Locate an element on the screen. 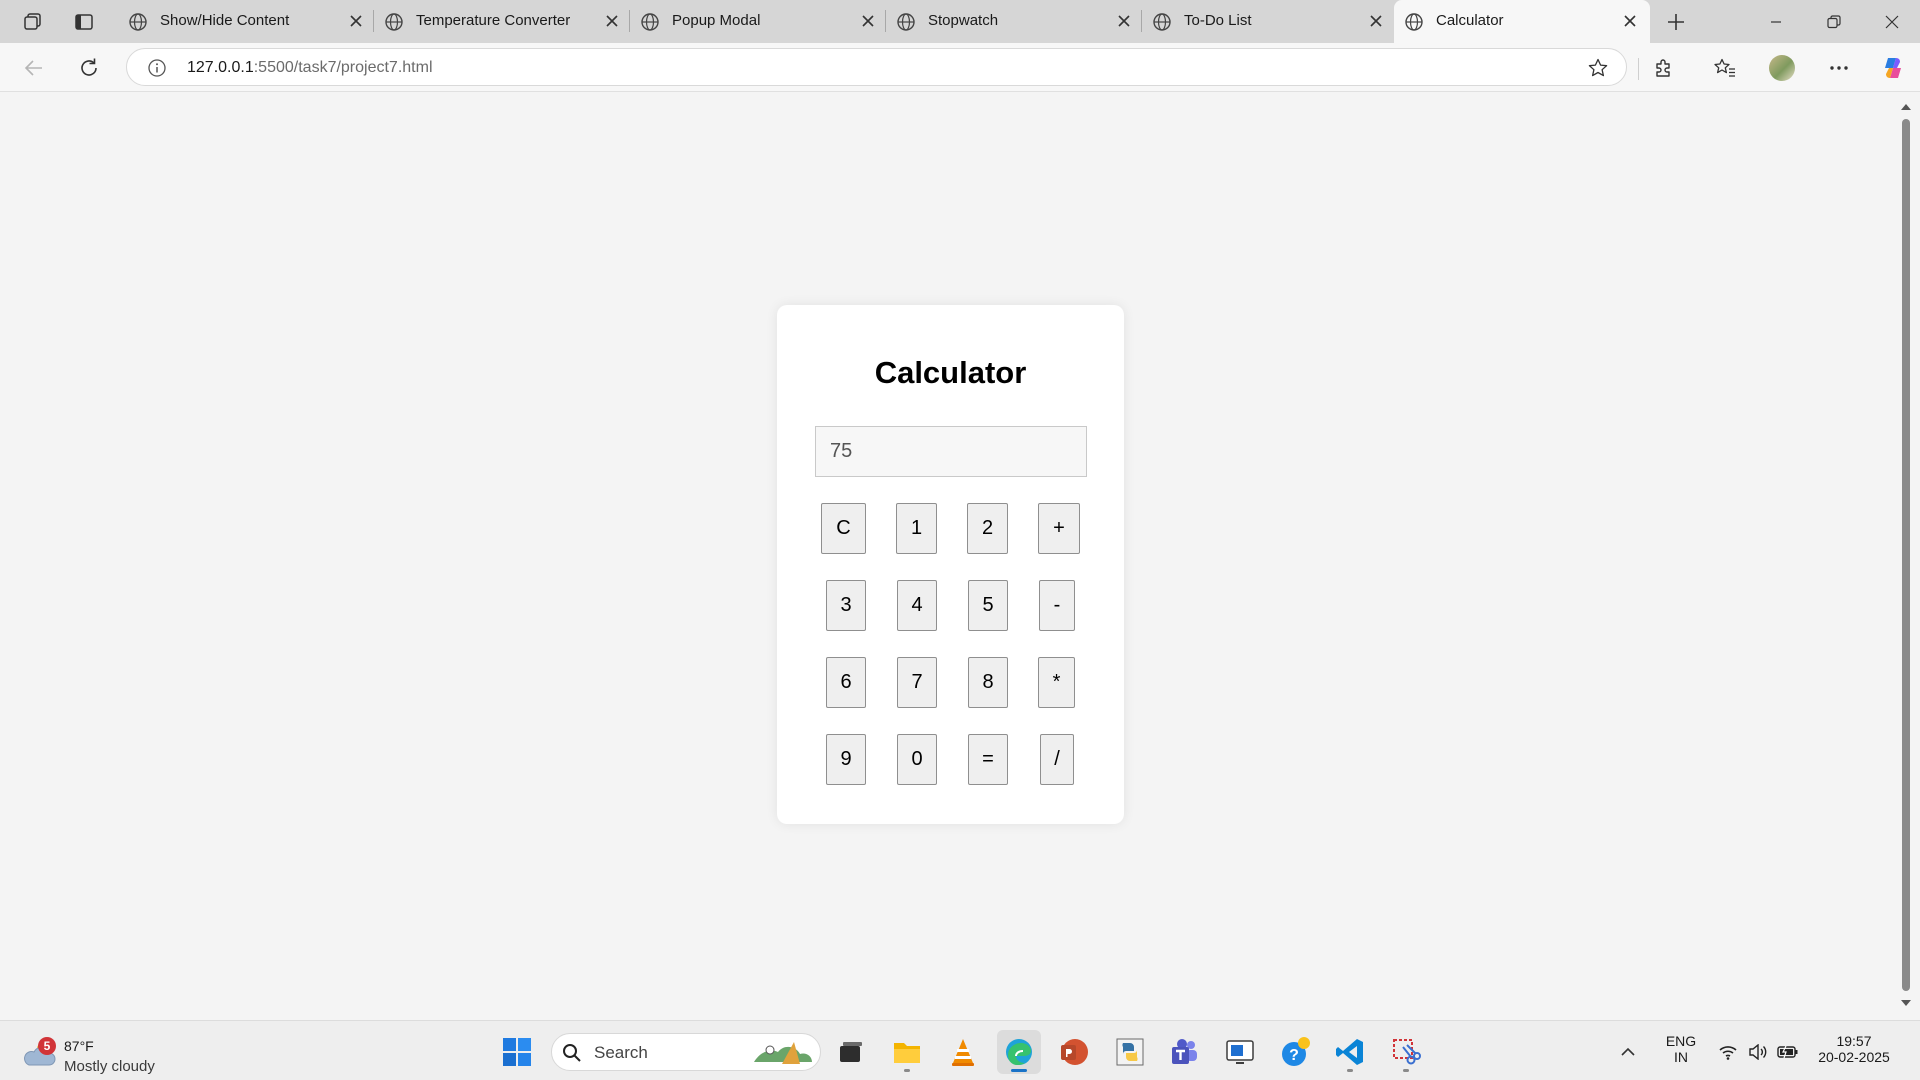 The width and height of the screenshot is (1920, 1080). vscode-icon is located at coordinates (1350, 1052).